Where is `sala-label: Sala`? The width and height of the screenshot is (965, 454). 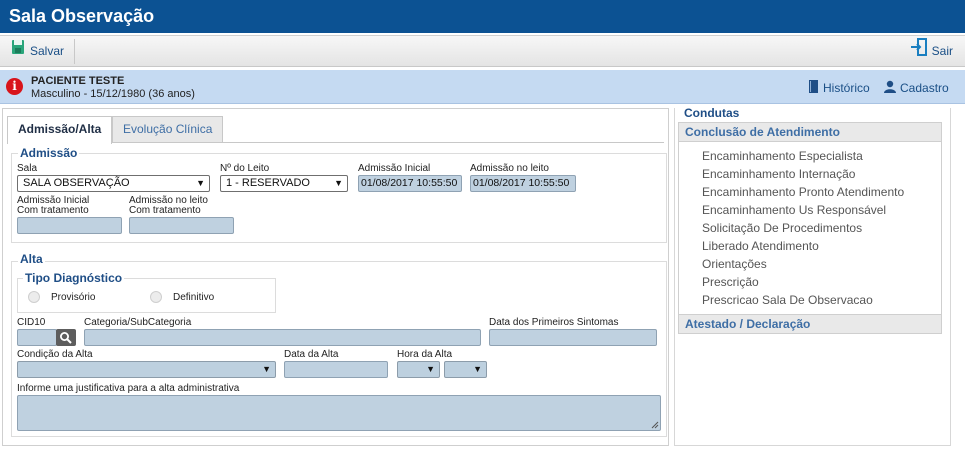
sala-label: Sala is located at coordinates (27, 168).